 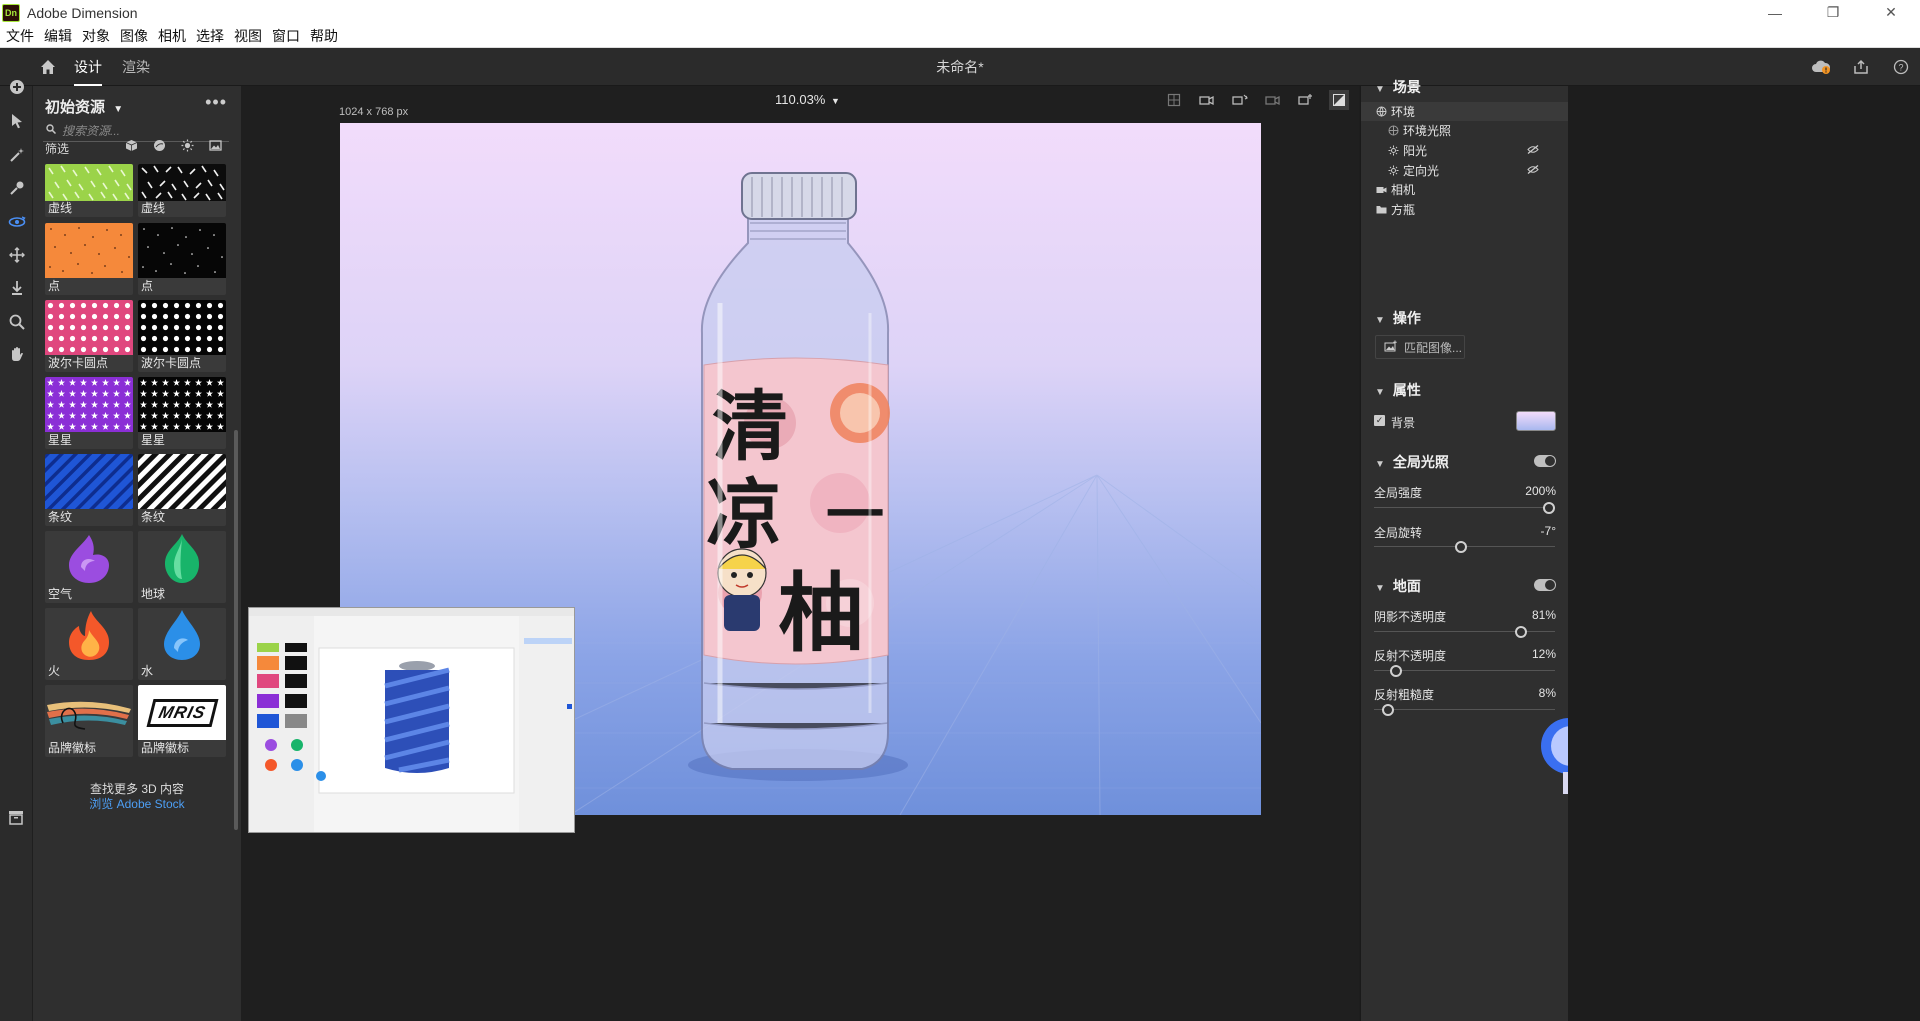 I want to click on select-icon, so click(x=17, y=121).